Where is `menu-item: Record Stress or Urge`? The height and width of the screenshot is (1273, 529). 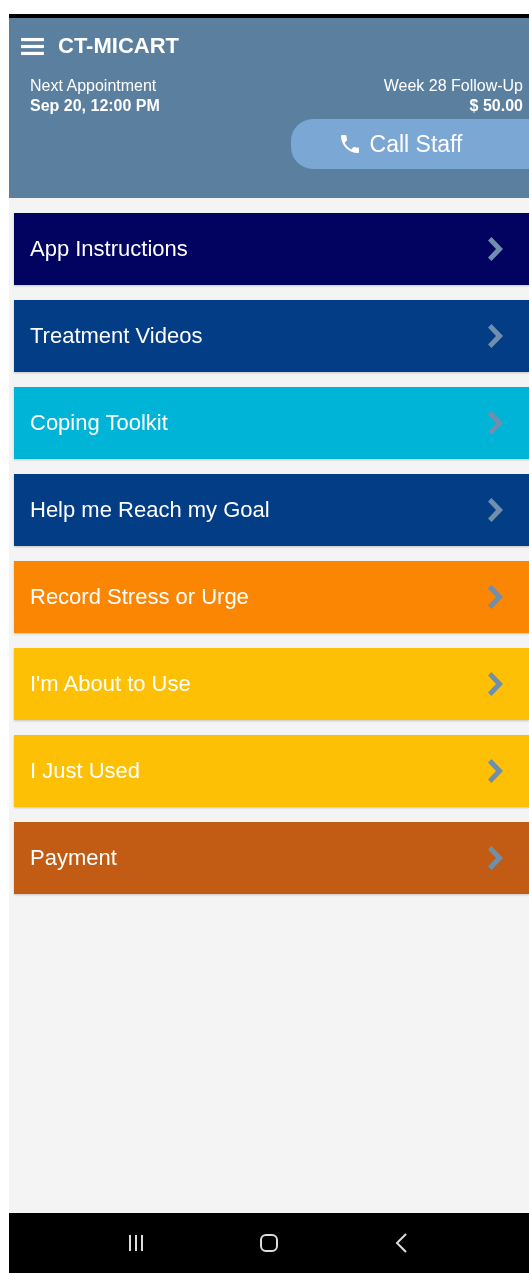
menu-item: Record Stress or Urge is located at coordinates (271, 597).